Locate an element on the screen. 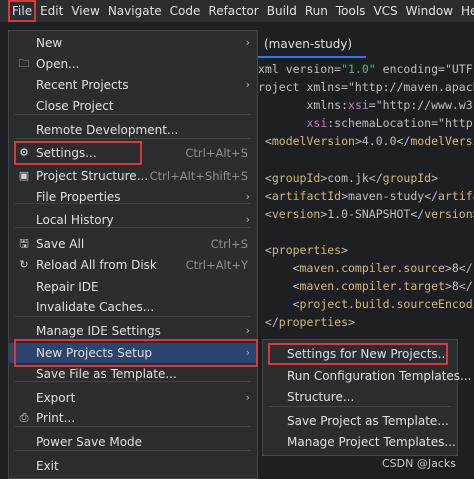  menu-item-save-all: 🖫 Save All Ctrl+S is located at coordinates (133, 244).